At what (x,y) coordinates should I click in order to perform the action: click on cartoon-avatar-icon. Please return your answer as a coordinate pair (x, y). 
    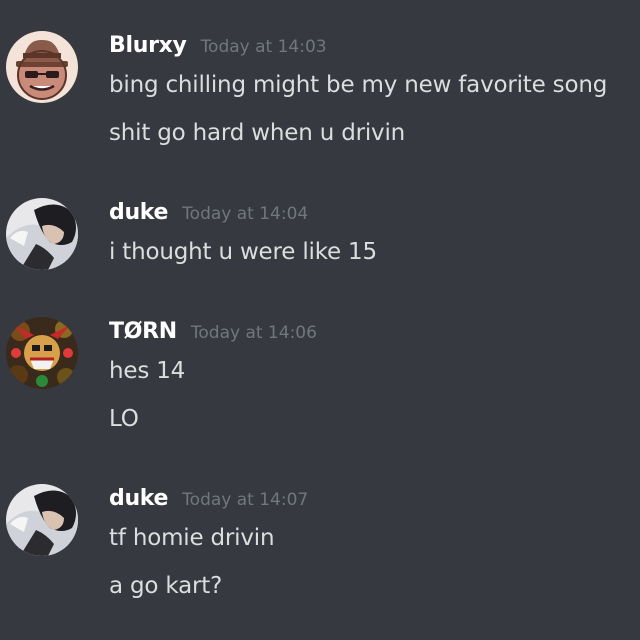
    Looking at the image, I should click on (42, 67).